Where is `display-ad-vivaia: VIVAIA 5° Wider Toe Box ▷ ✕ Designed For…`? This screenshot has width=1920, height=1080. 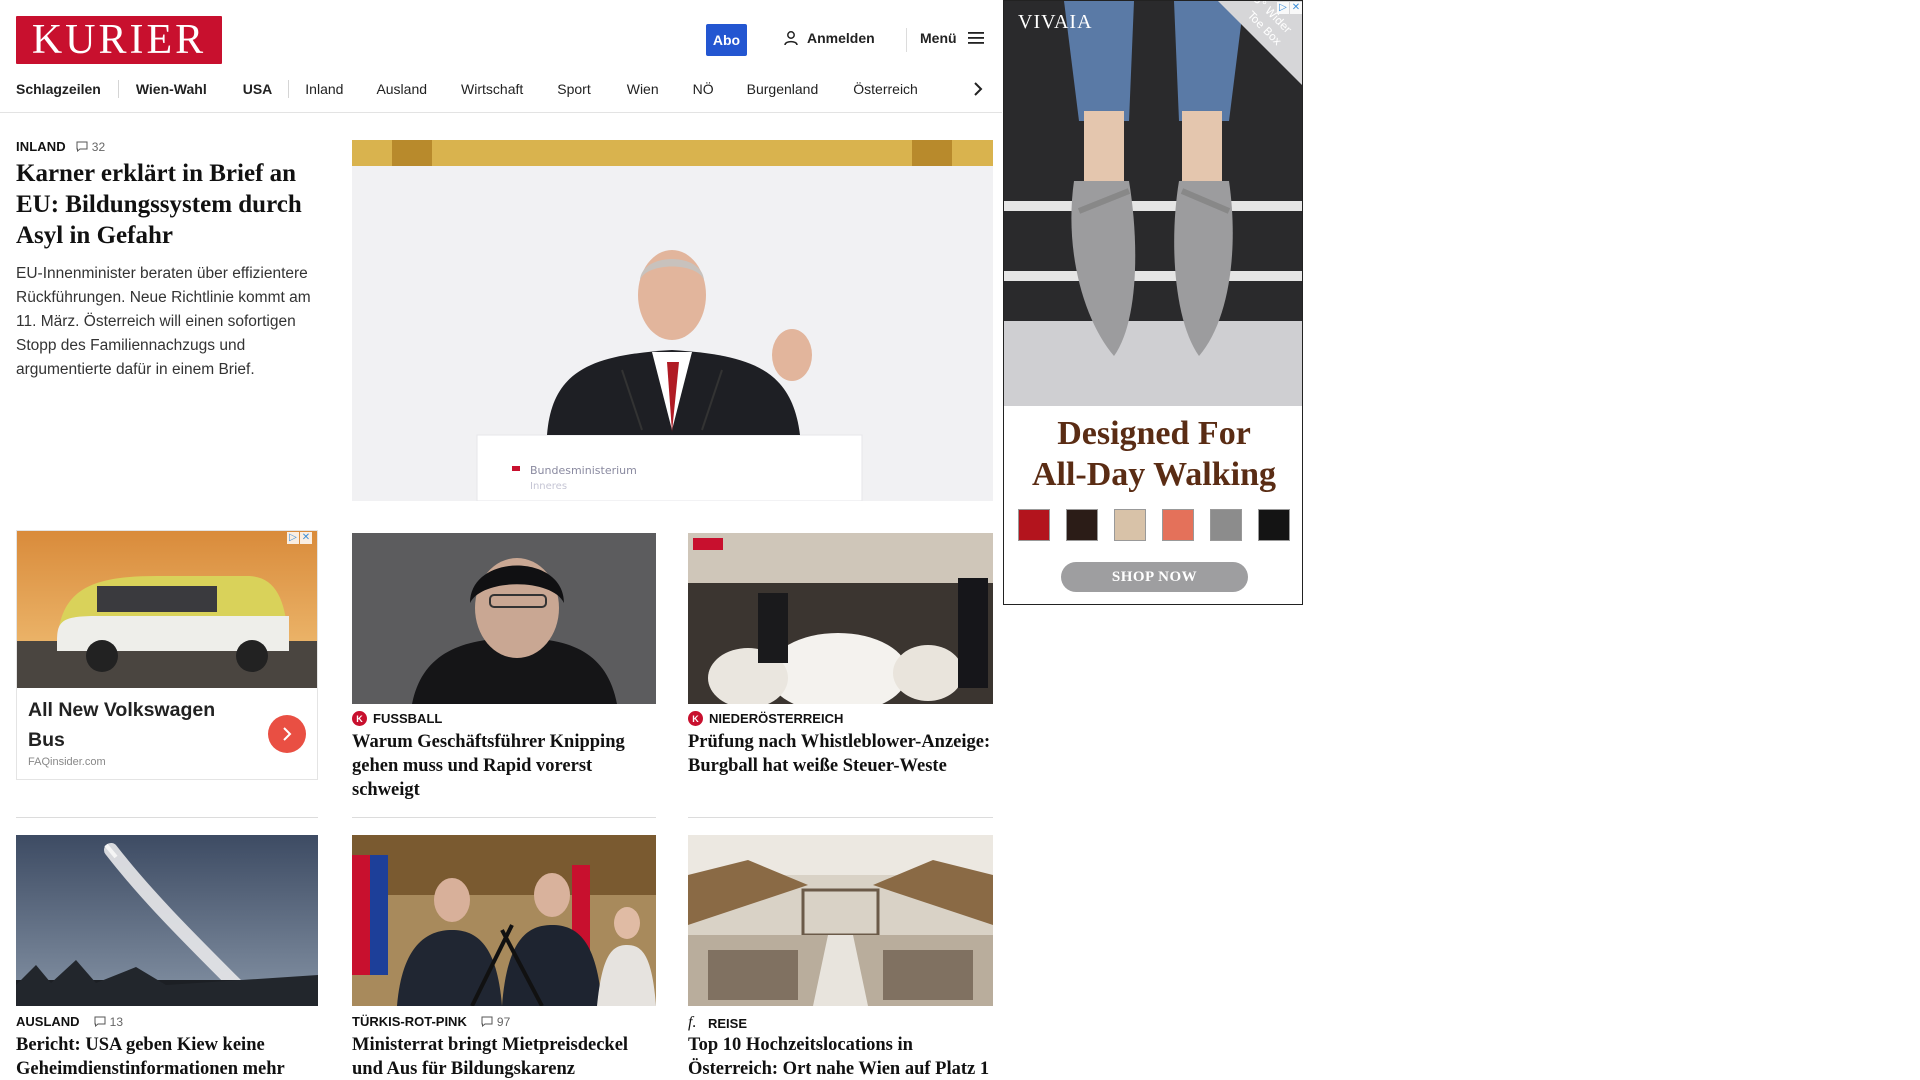 display-ad-vivaia: VIVAIA 5° Wider Toe Box ▷ ✕ Designed For… is located at coordinates (1153, 302).